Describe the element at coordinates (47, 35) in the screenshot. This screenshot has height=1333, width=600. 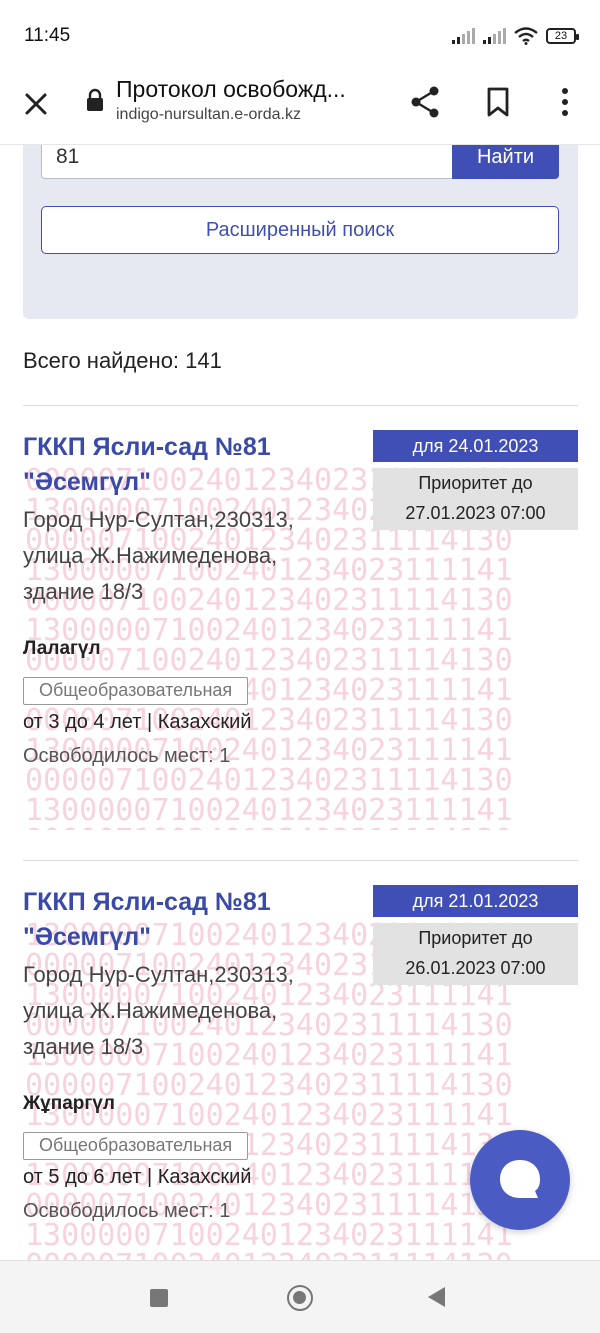
I see `status-time: 11:45` at that location.